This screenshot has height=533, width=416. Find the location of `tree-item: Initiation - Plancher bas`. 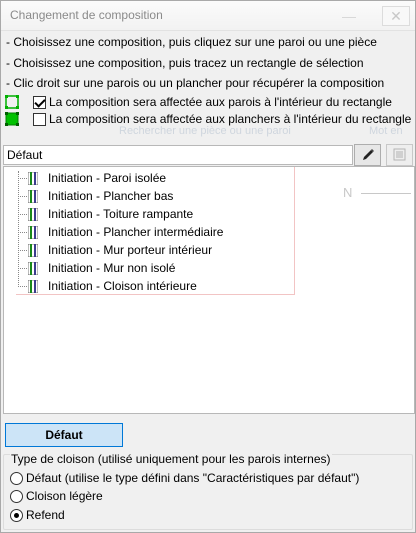

tree-item: Initiation - Plancher bas is located at coordinates (154, 196).